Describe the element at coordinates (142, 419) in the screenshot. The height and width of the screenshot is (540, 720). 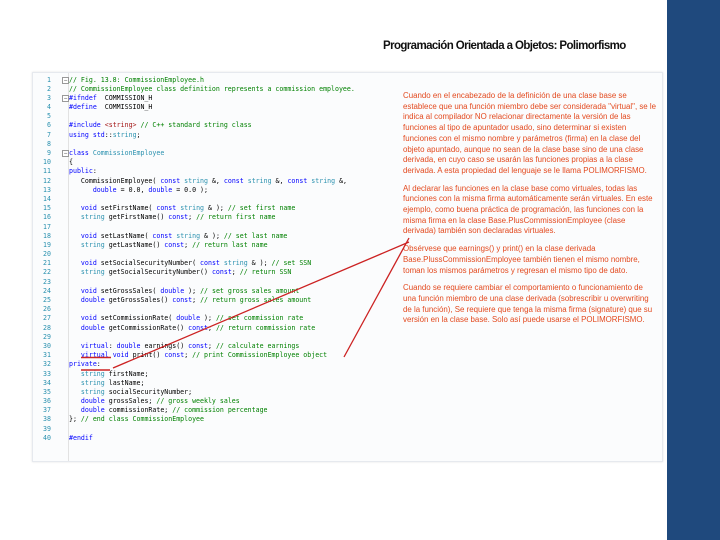
I see `code-token: // end class CommissionEmployee` at that location.